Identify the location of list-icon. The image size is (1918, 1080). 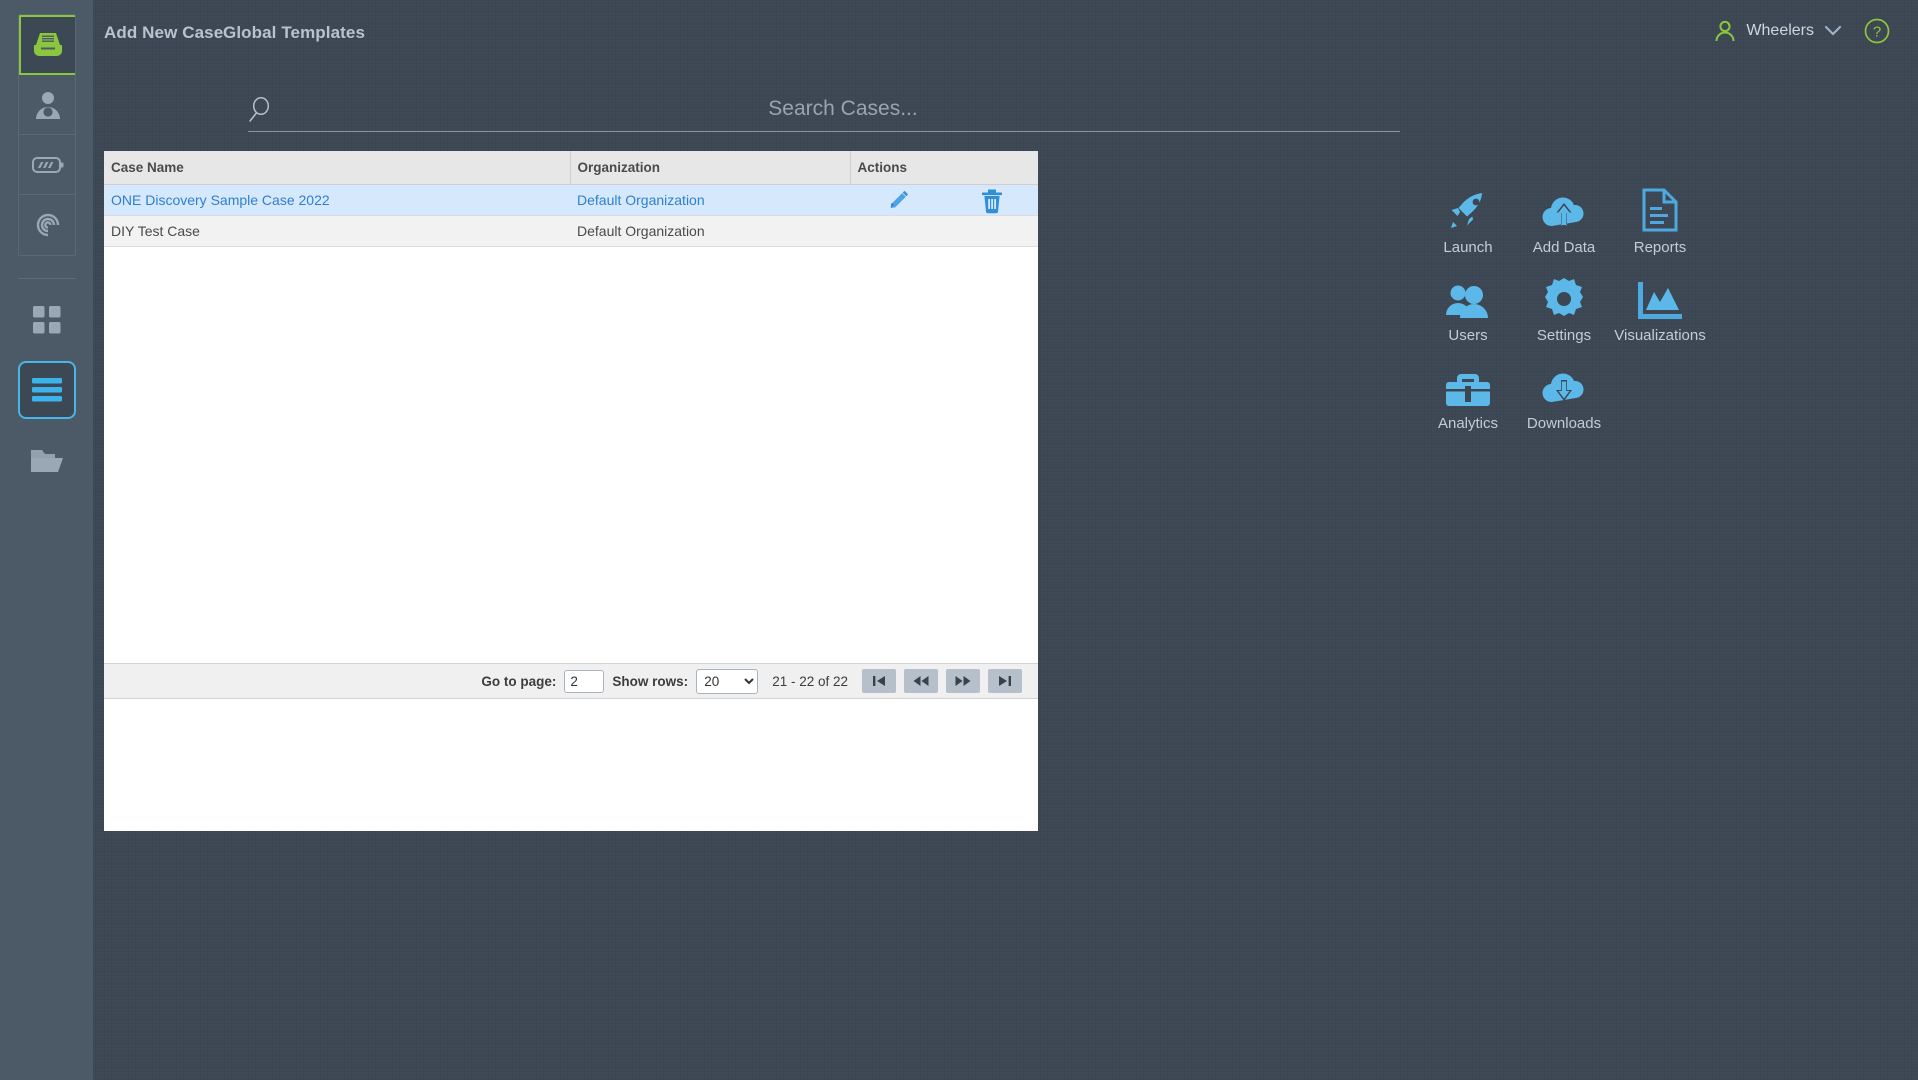
(46, 390).